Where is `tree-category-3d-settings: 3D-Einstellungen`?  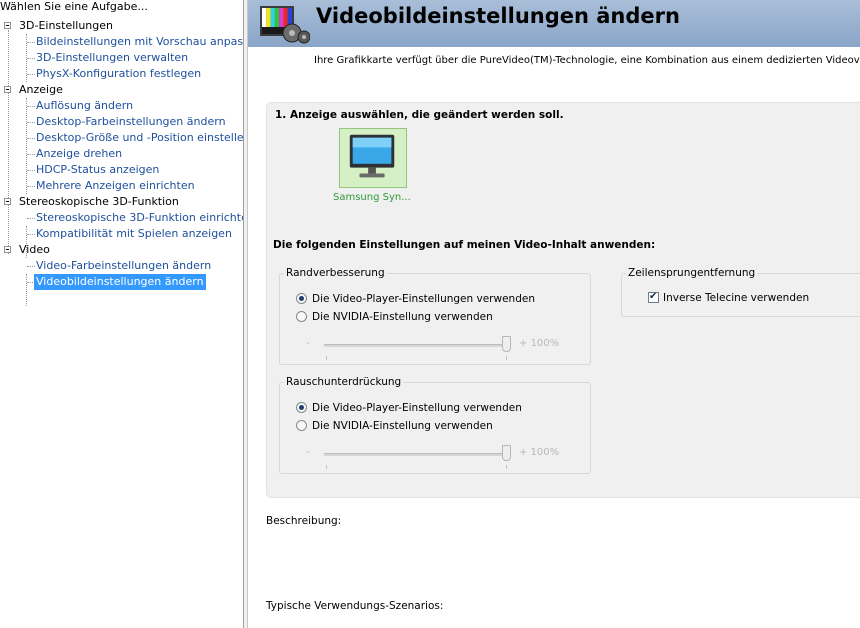
tree-category-3d-settings: 3D-Einstellungen is located at coordinates (121, 26).